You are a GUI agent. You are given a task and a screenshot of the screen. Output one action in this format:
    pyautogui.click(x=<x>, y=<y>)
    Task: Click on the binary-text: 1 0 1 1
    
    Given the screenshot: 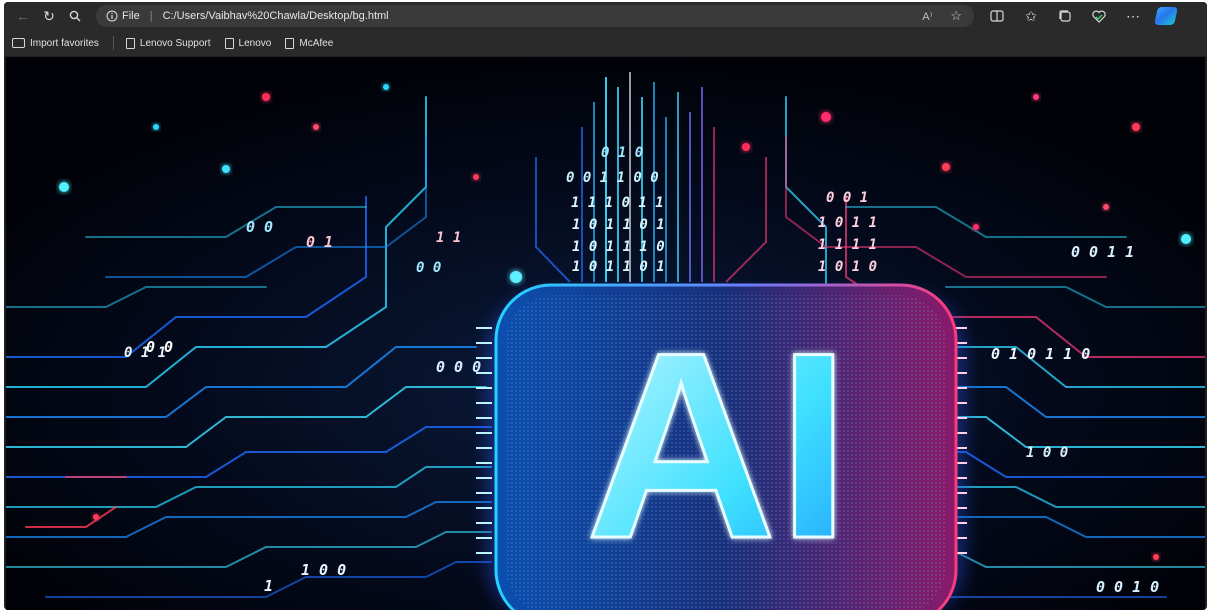 What is the action you would take?
    pyautogui.click(x=847, y=223)
    